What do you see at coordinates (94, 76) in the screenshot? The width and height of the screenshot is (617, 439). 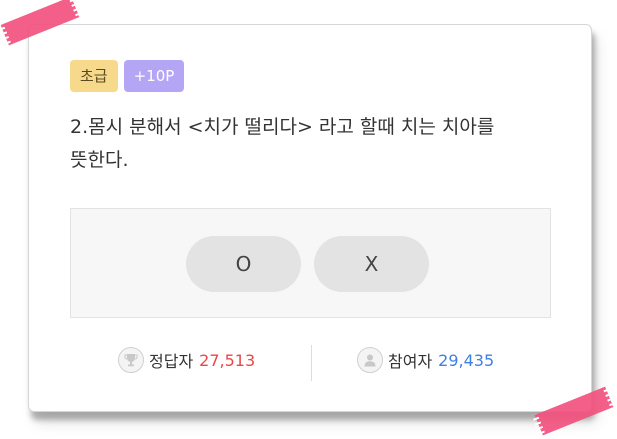 I see `level-badge: 초급` at bounding box center [94, 76].